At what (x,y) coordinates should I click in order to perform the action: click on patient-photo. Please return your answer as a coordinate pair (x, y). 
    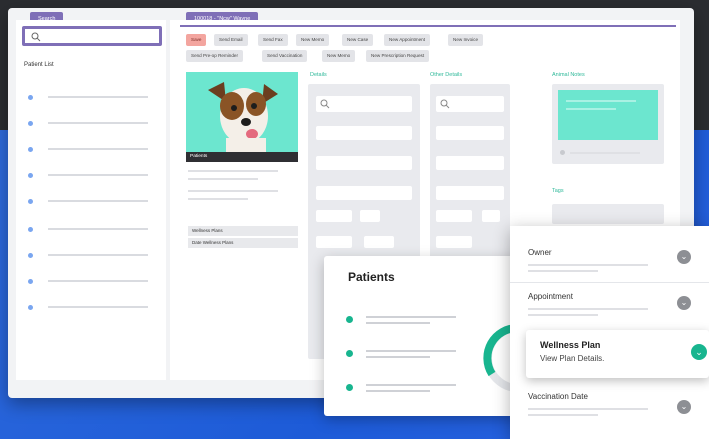
    Looking at the image, I should click on (242, 112).